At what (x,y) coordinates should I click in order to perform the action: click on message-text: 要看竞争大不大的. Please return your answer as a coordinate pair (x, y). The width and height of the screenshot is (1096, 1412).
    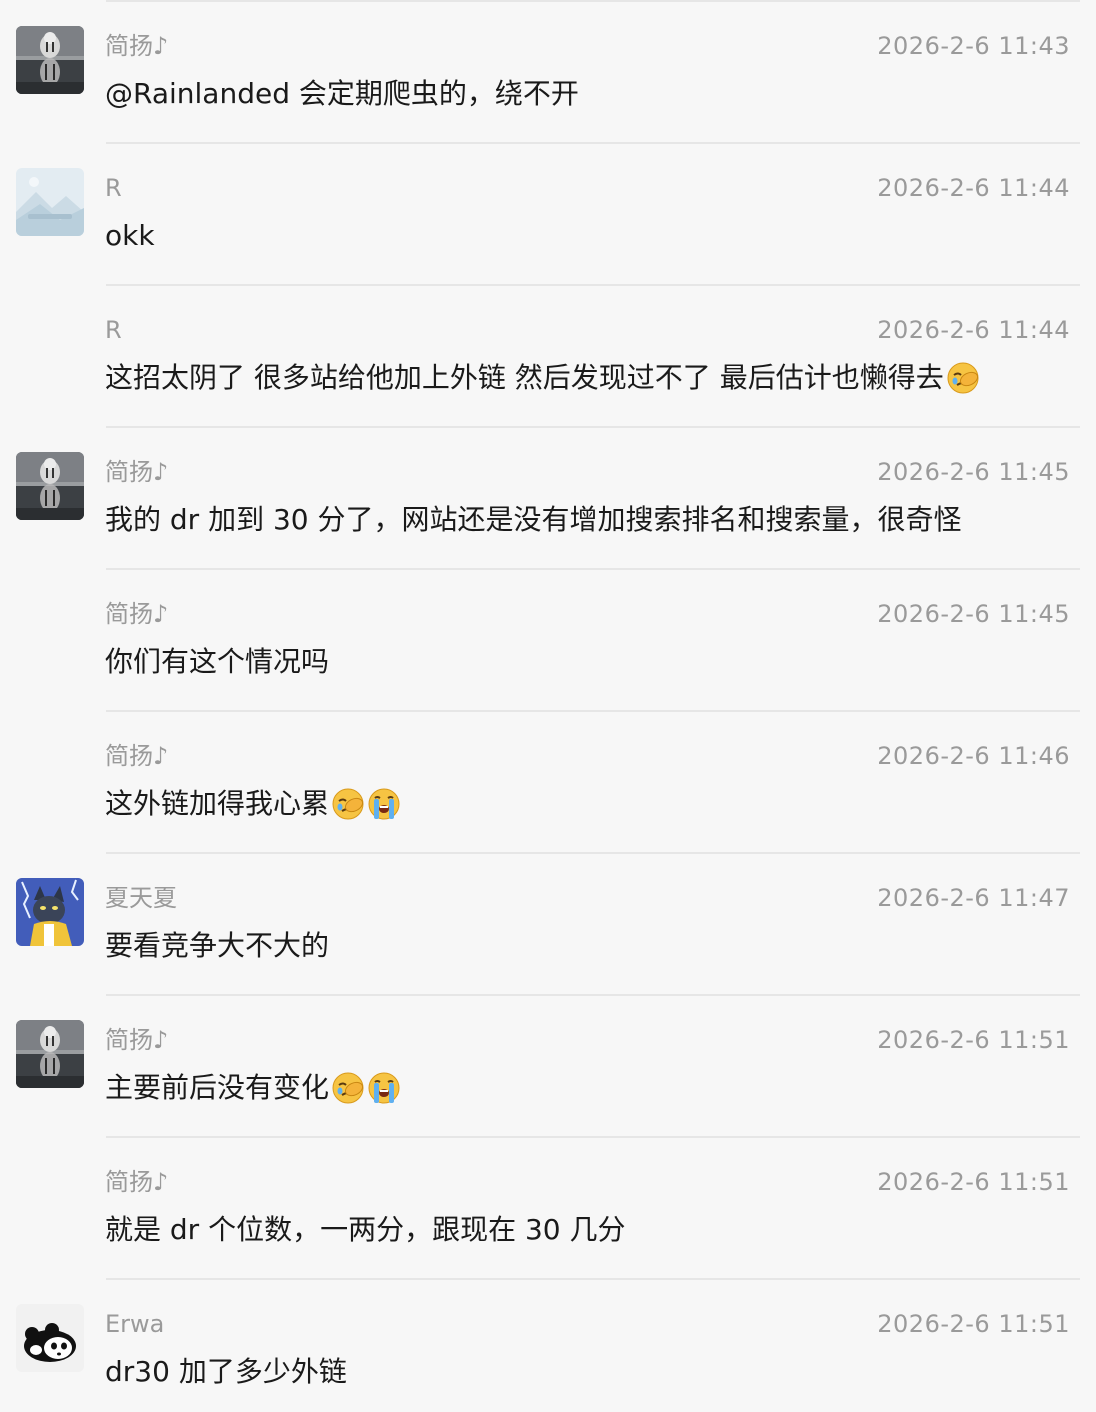
    Looking at the image, I should click on (217, 946).